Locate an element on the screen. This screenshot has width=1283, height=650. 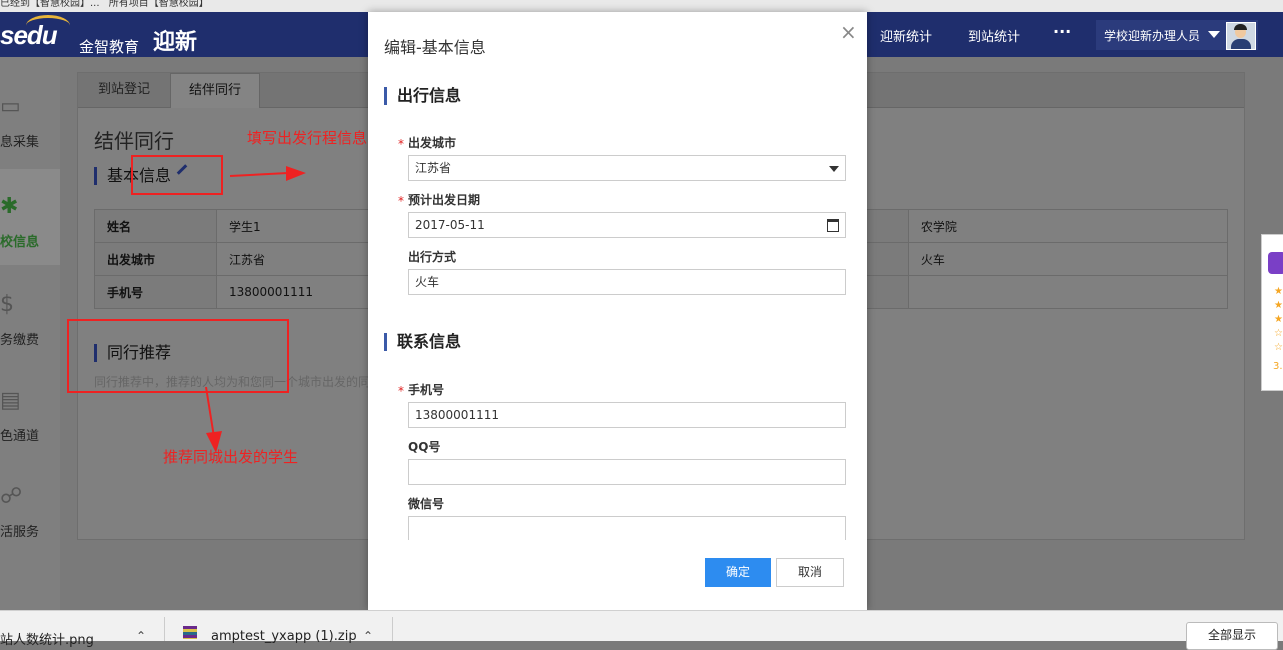
qq-label: QQ号 is located at coordinates (424, 447).